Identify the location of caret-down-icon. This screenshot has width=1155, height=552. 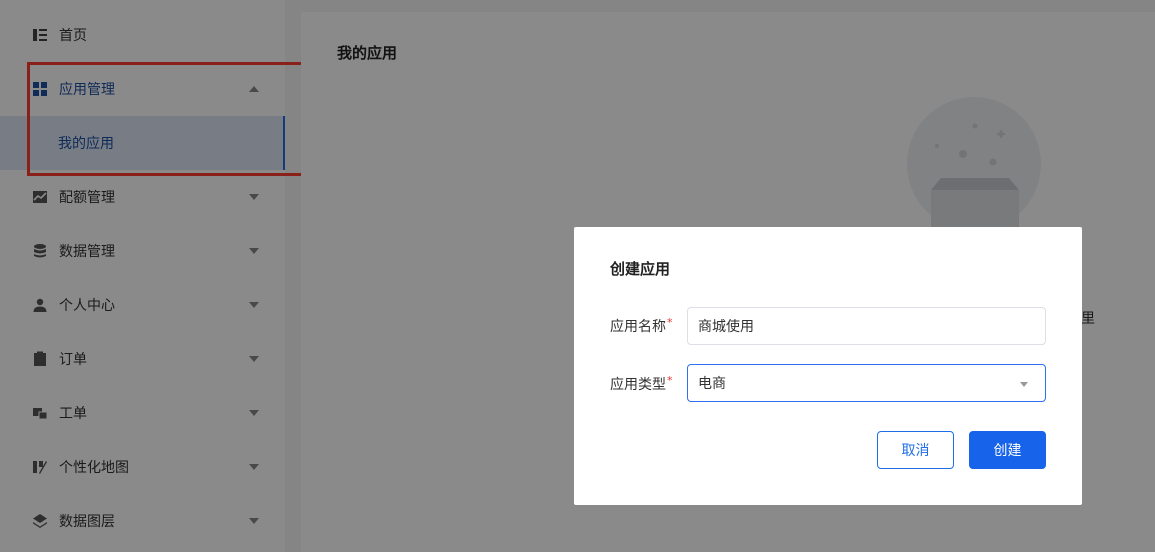
(1024, 384).